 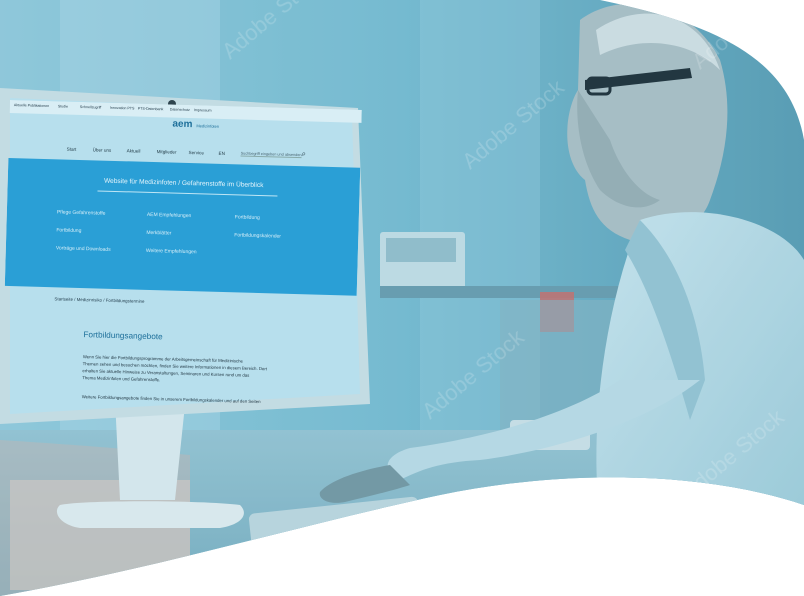 I want to click on bookmark: Impressum, so click(x=203, y=112).